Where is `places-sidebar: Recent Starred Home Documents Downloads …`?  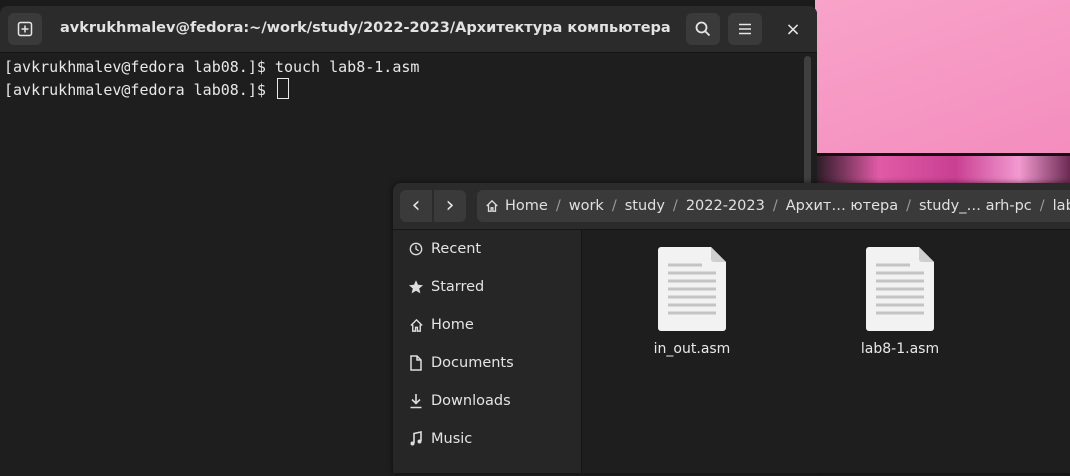
places-sidebar: Recent Starred Home Documents Downloads … is located at coordinates (487, 351).